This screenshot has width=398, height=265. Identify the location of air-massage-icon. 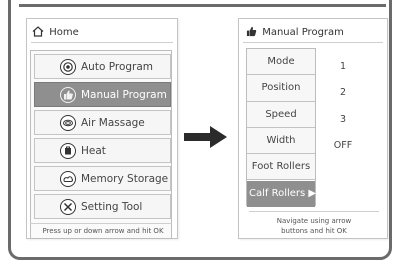
(68, 122).